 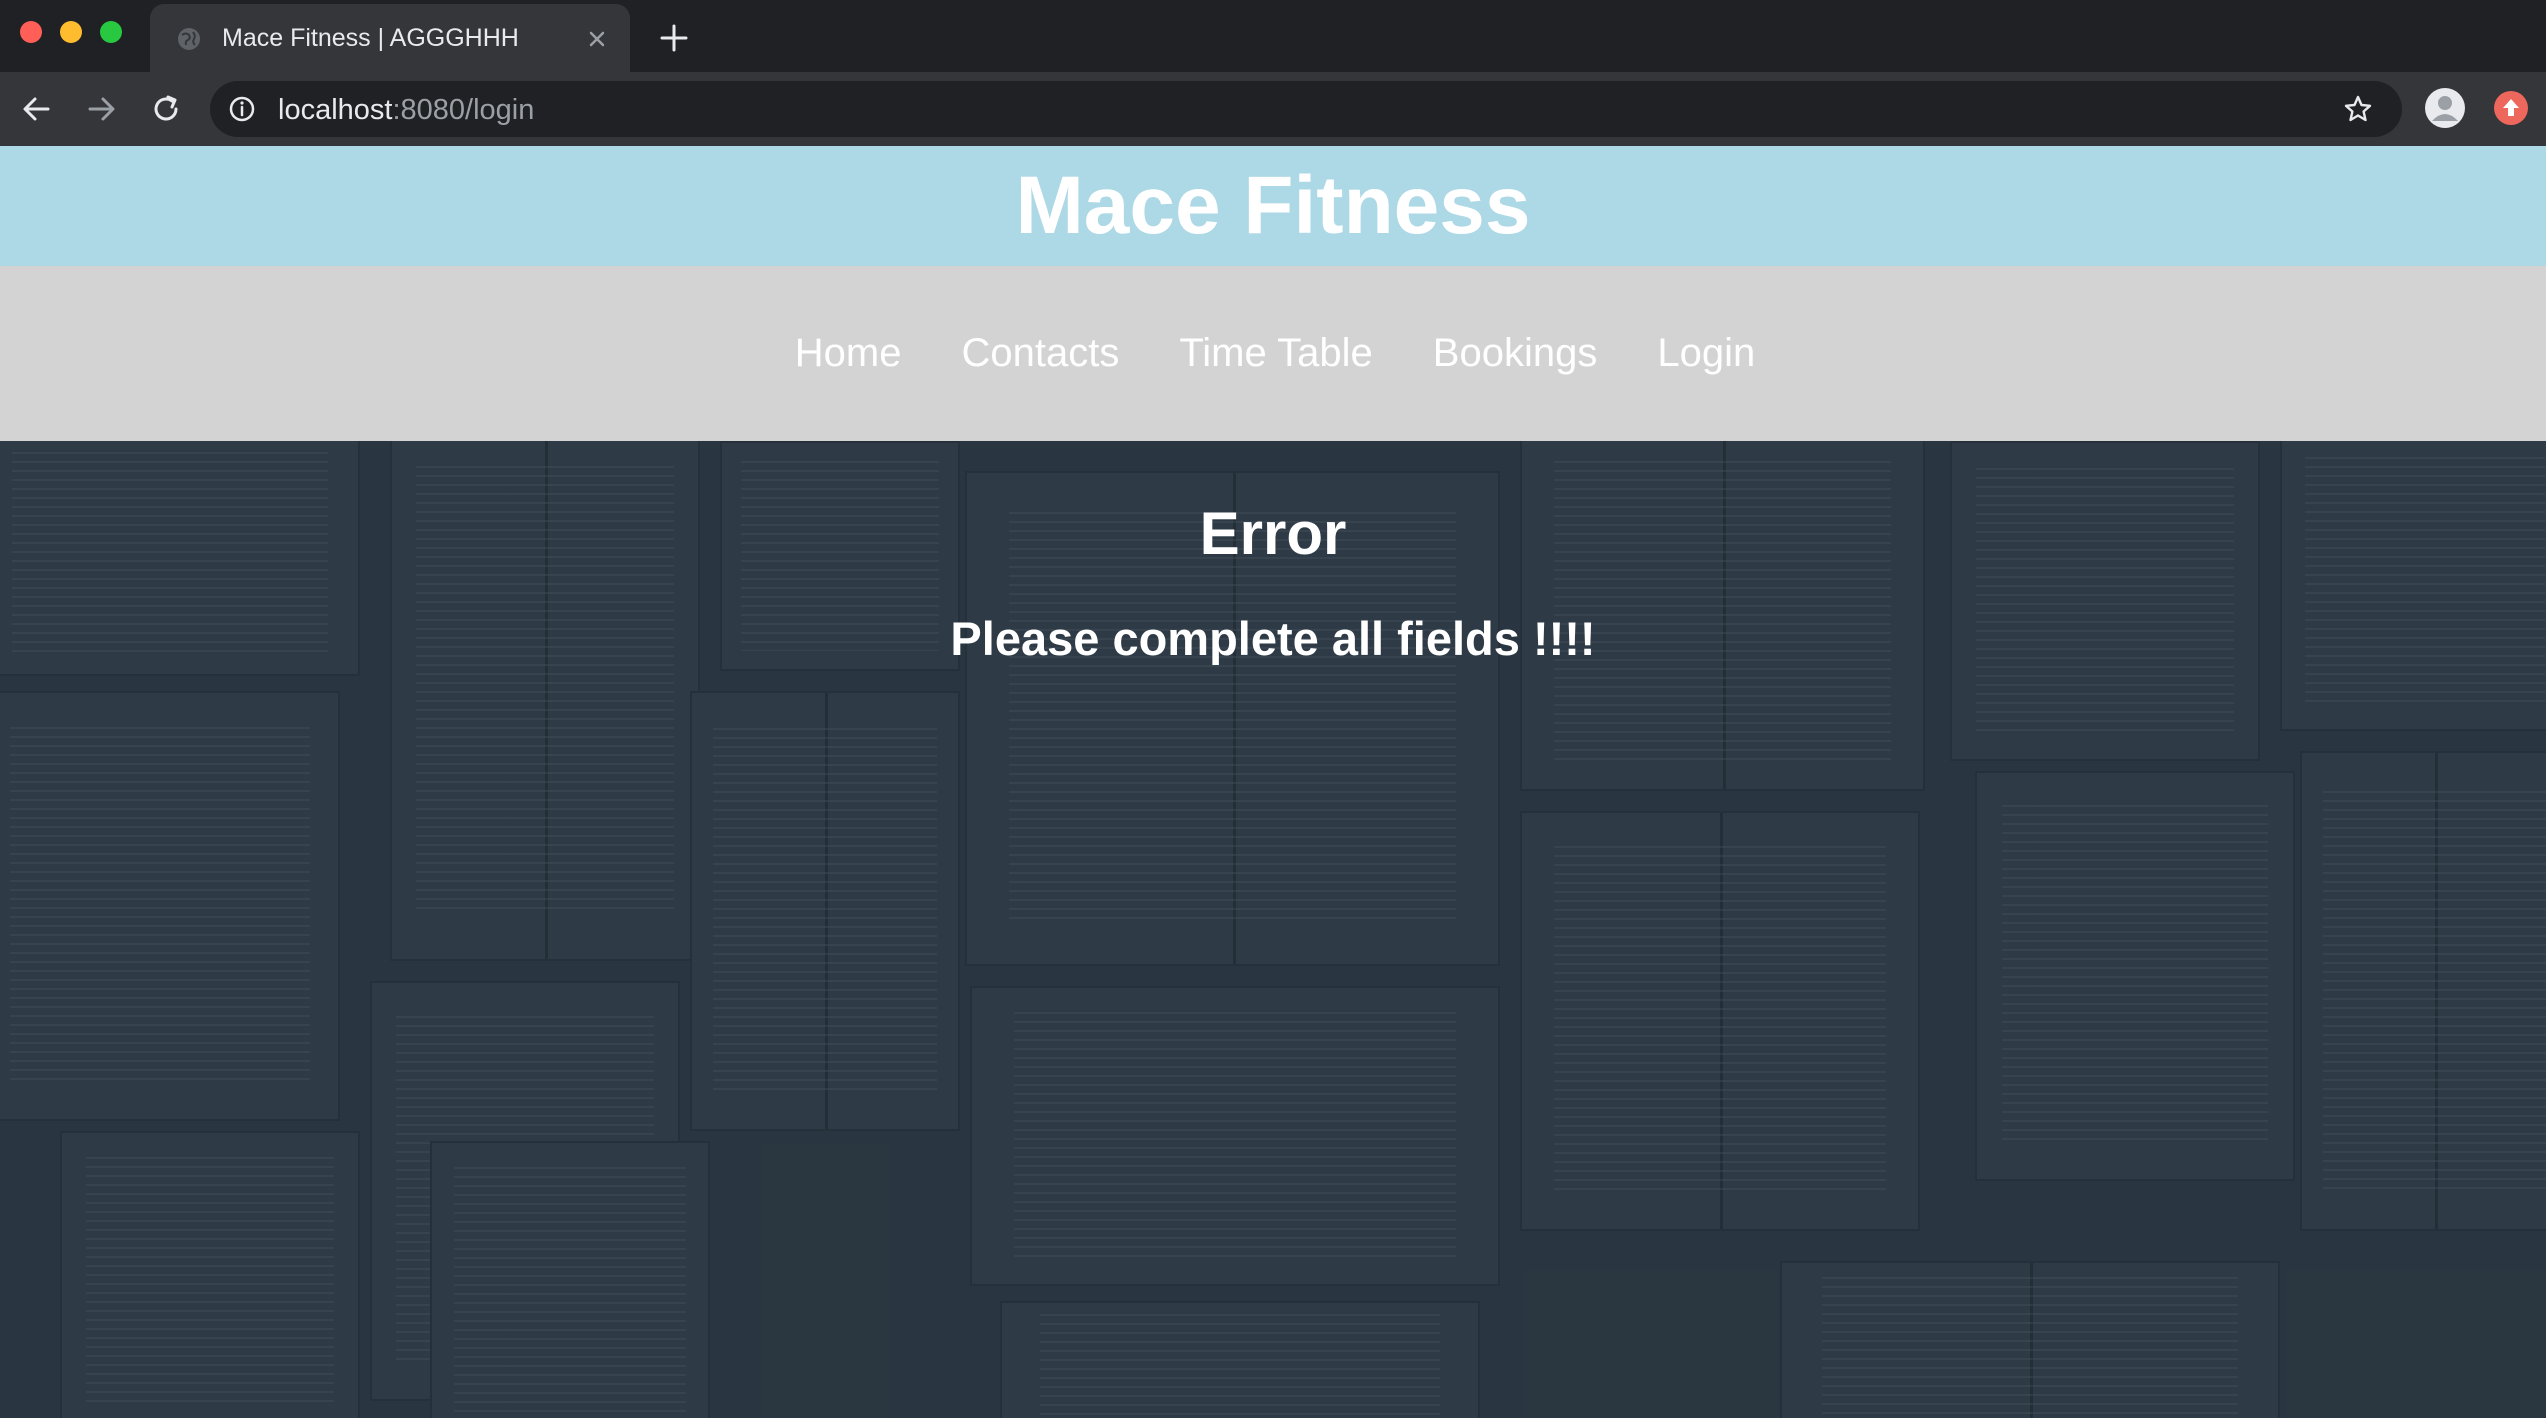 I want to click on minimize-window-button, so click(x=71, y=32).